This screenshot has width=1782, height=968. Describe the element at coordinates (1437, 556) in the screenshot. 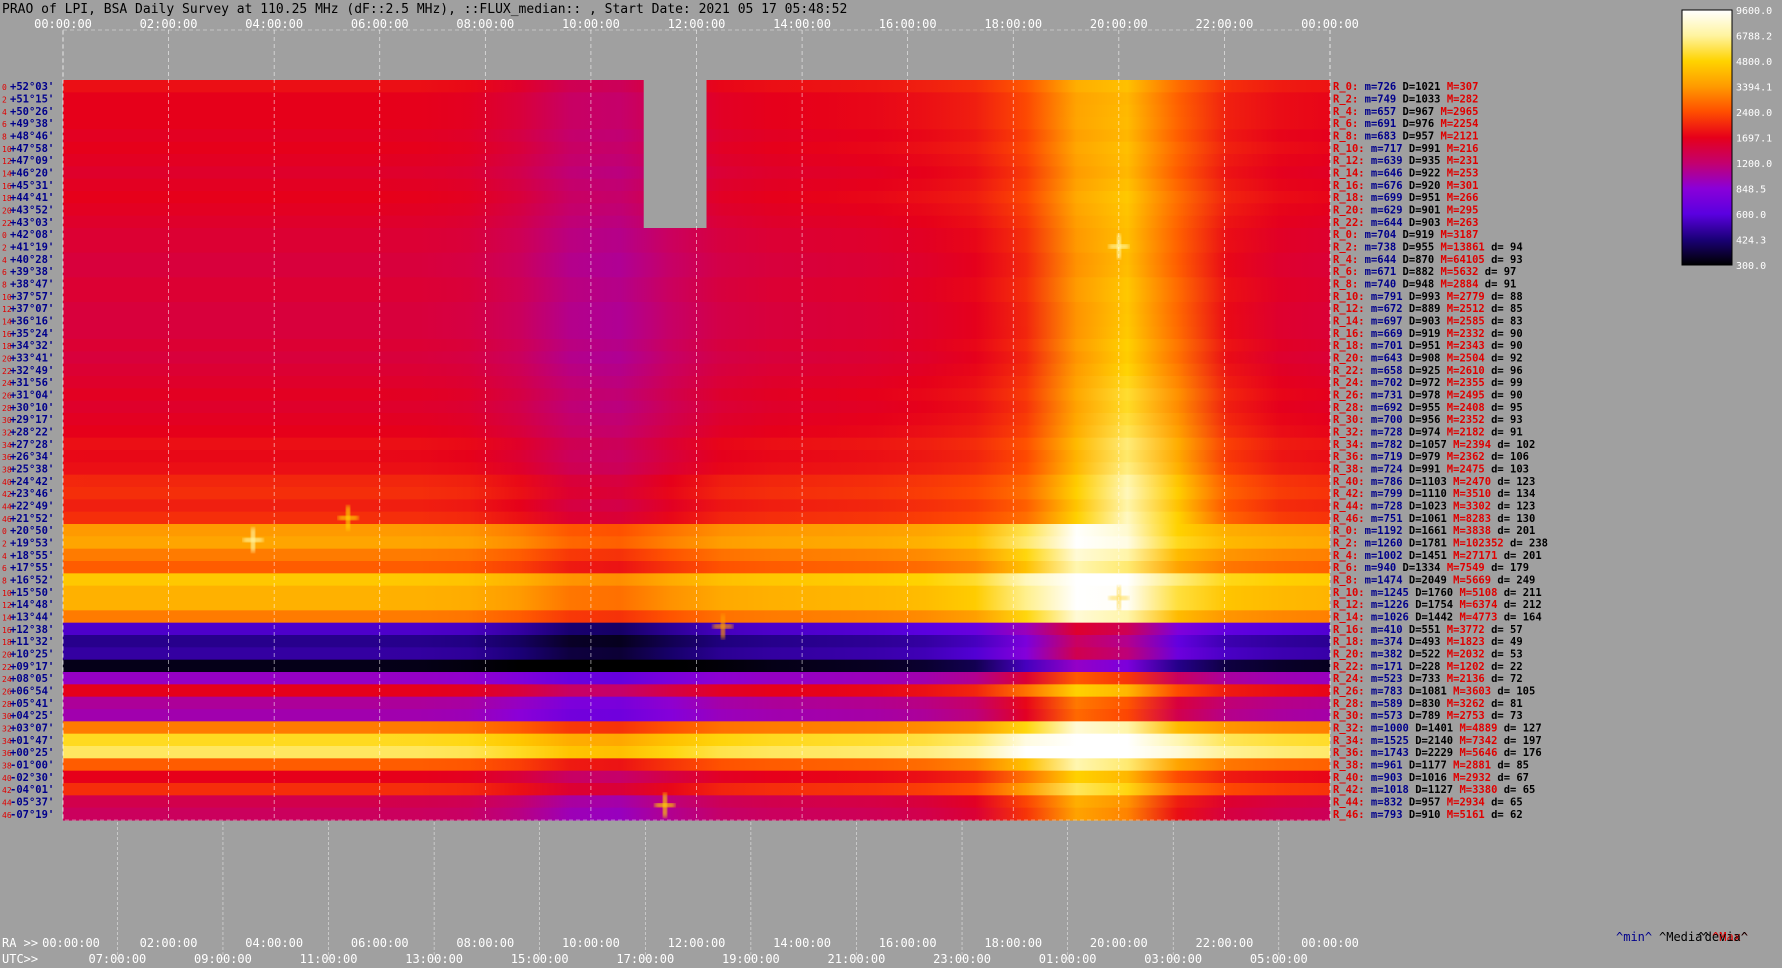

I see `row-stat: R_4: m=1002 D=1451 M=27171 d= 201` at that location.